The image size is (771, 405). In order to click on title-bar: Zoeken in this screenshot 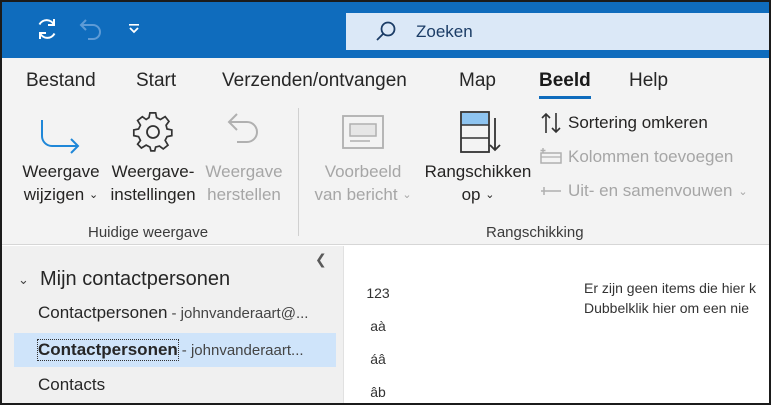, I will do `click(385, 30)`.